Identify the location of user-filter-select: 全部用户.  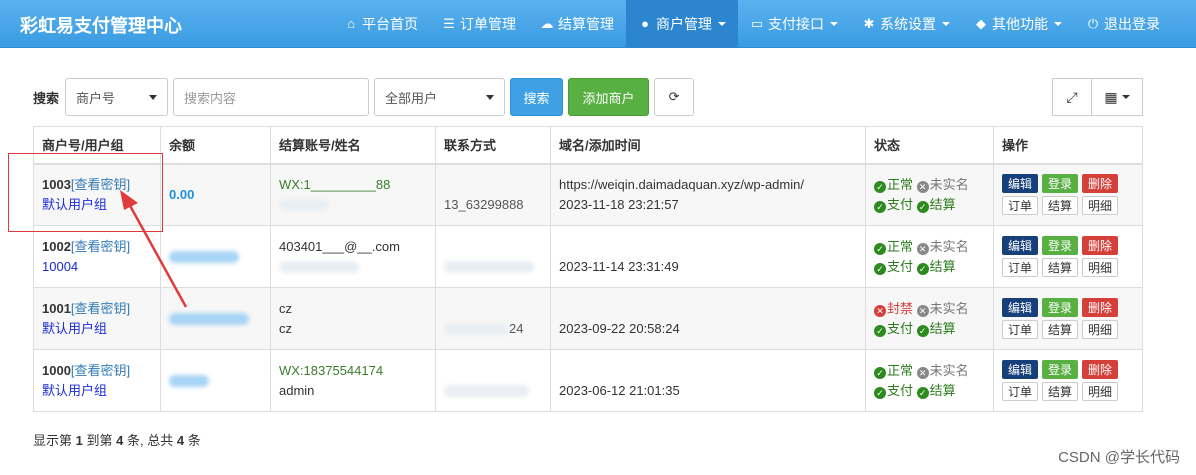
(440, 97).